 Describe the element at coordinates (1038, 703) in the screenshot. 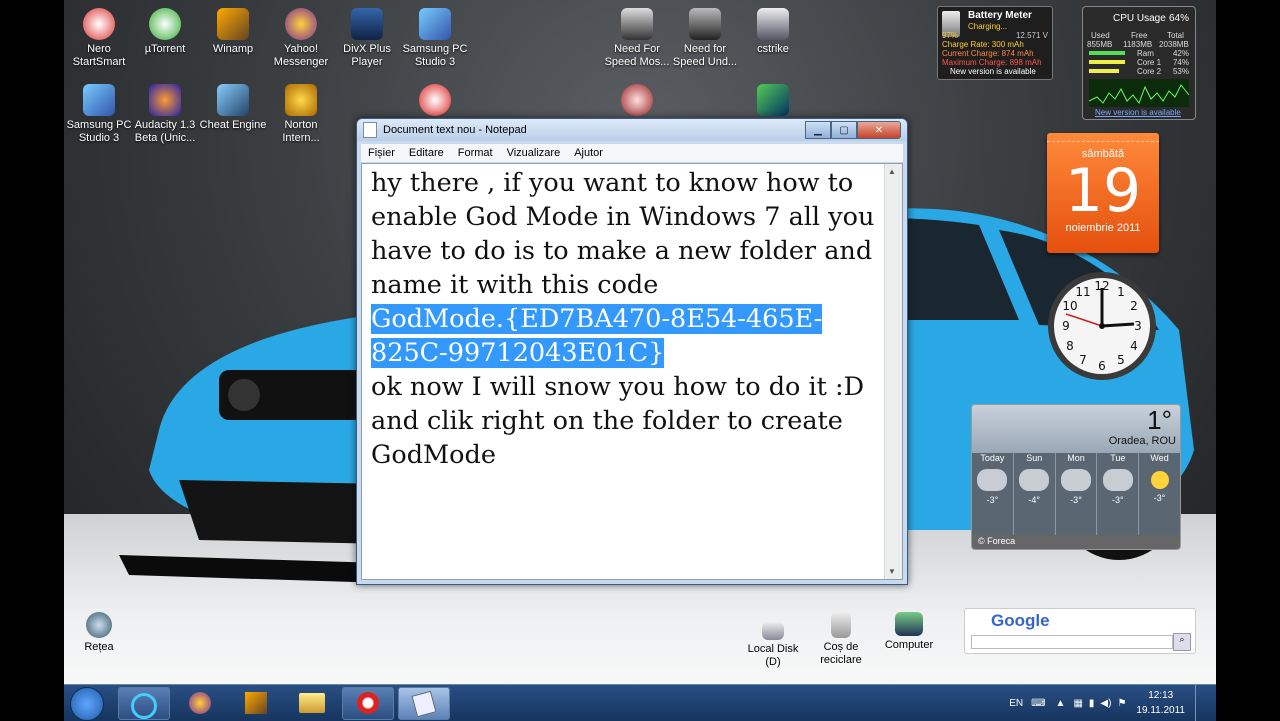

I see `keyboard-icon: ⌨` at that location.